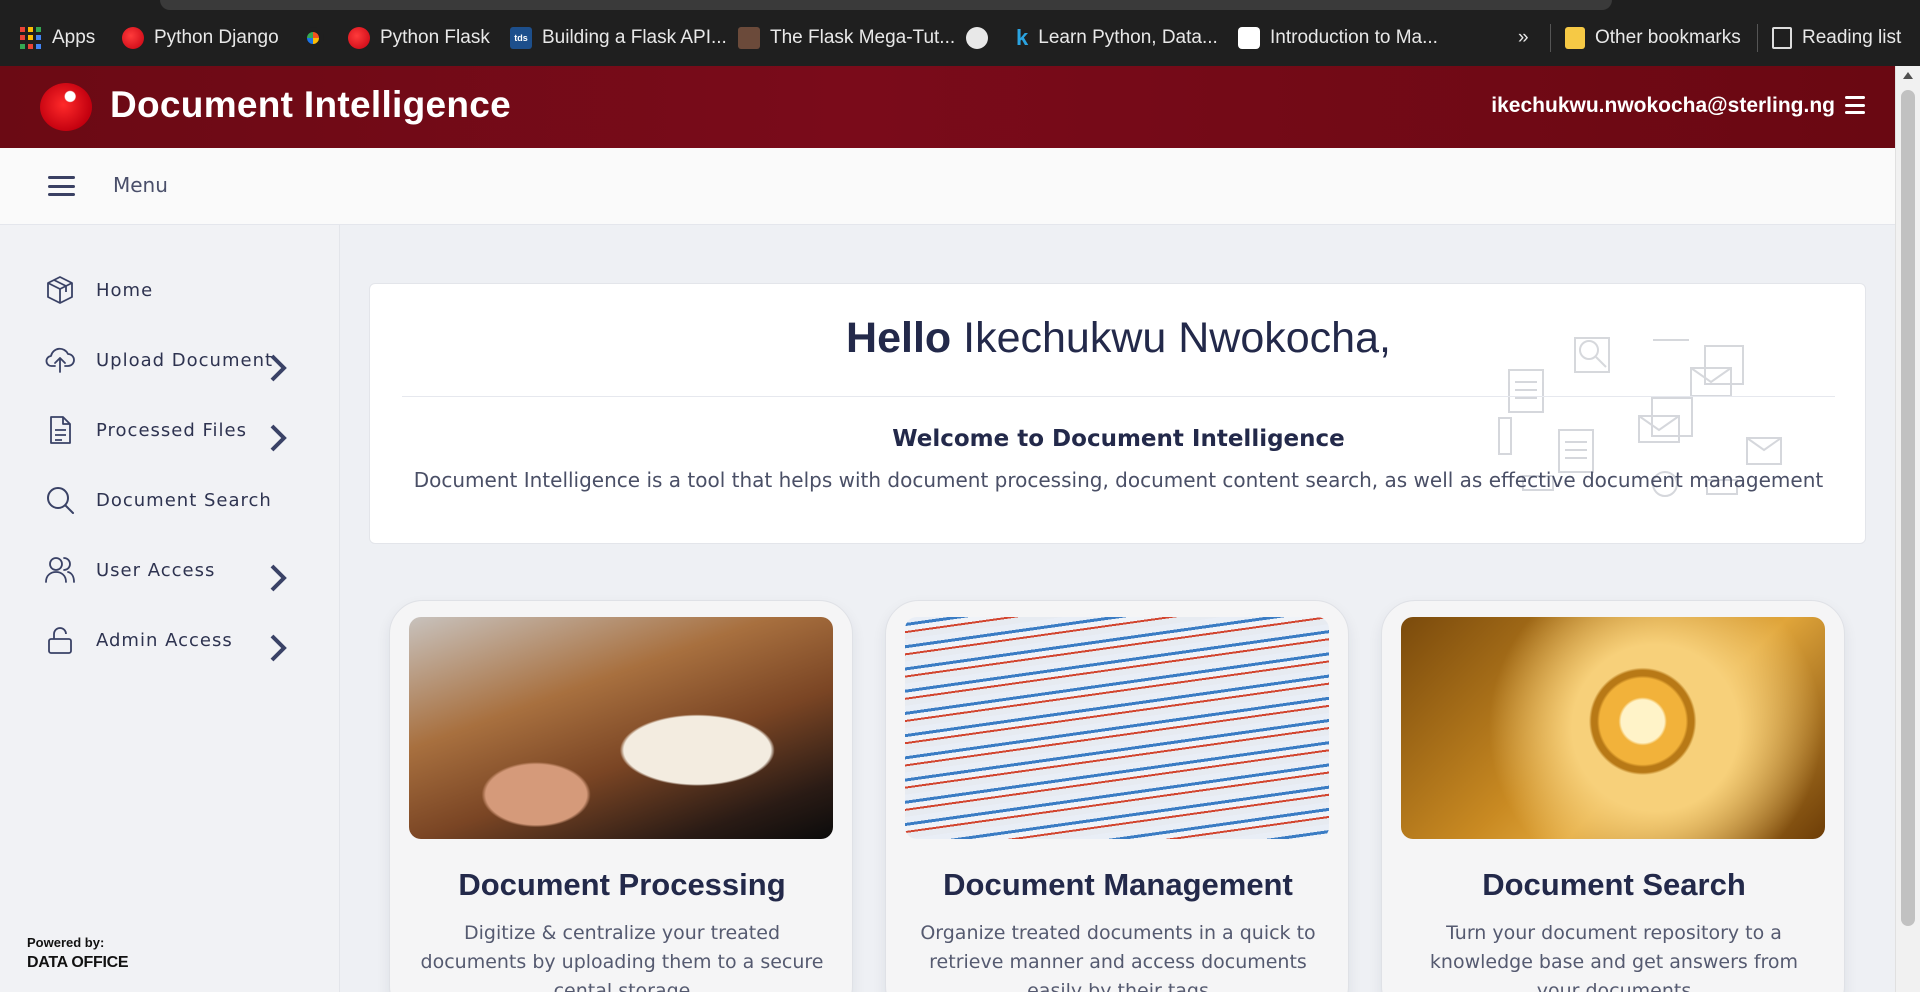  What do you see at coordinates (622, 884) in the screenshot?
I see `feature-title: Document Processing` at bounding box center [622, 884].